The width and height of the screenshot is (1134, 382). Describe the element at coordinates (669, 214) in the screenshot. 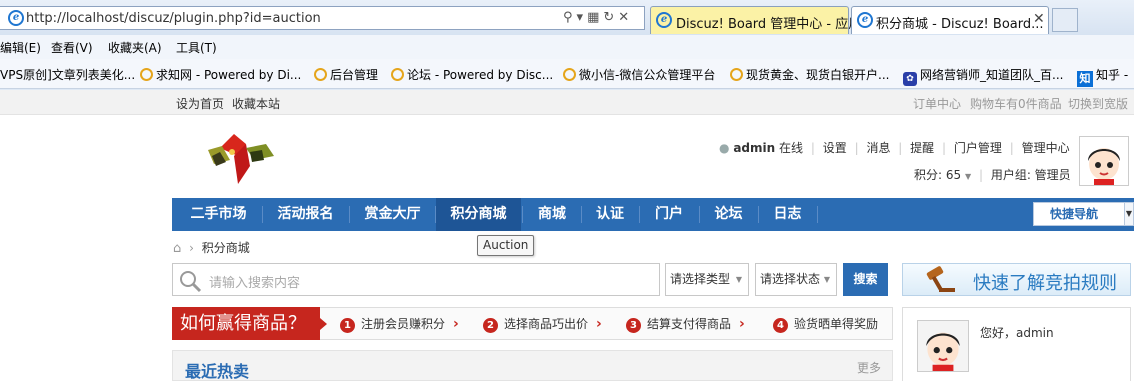

I see `nav-item-portal: 门户` at that location.